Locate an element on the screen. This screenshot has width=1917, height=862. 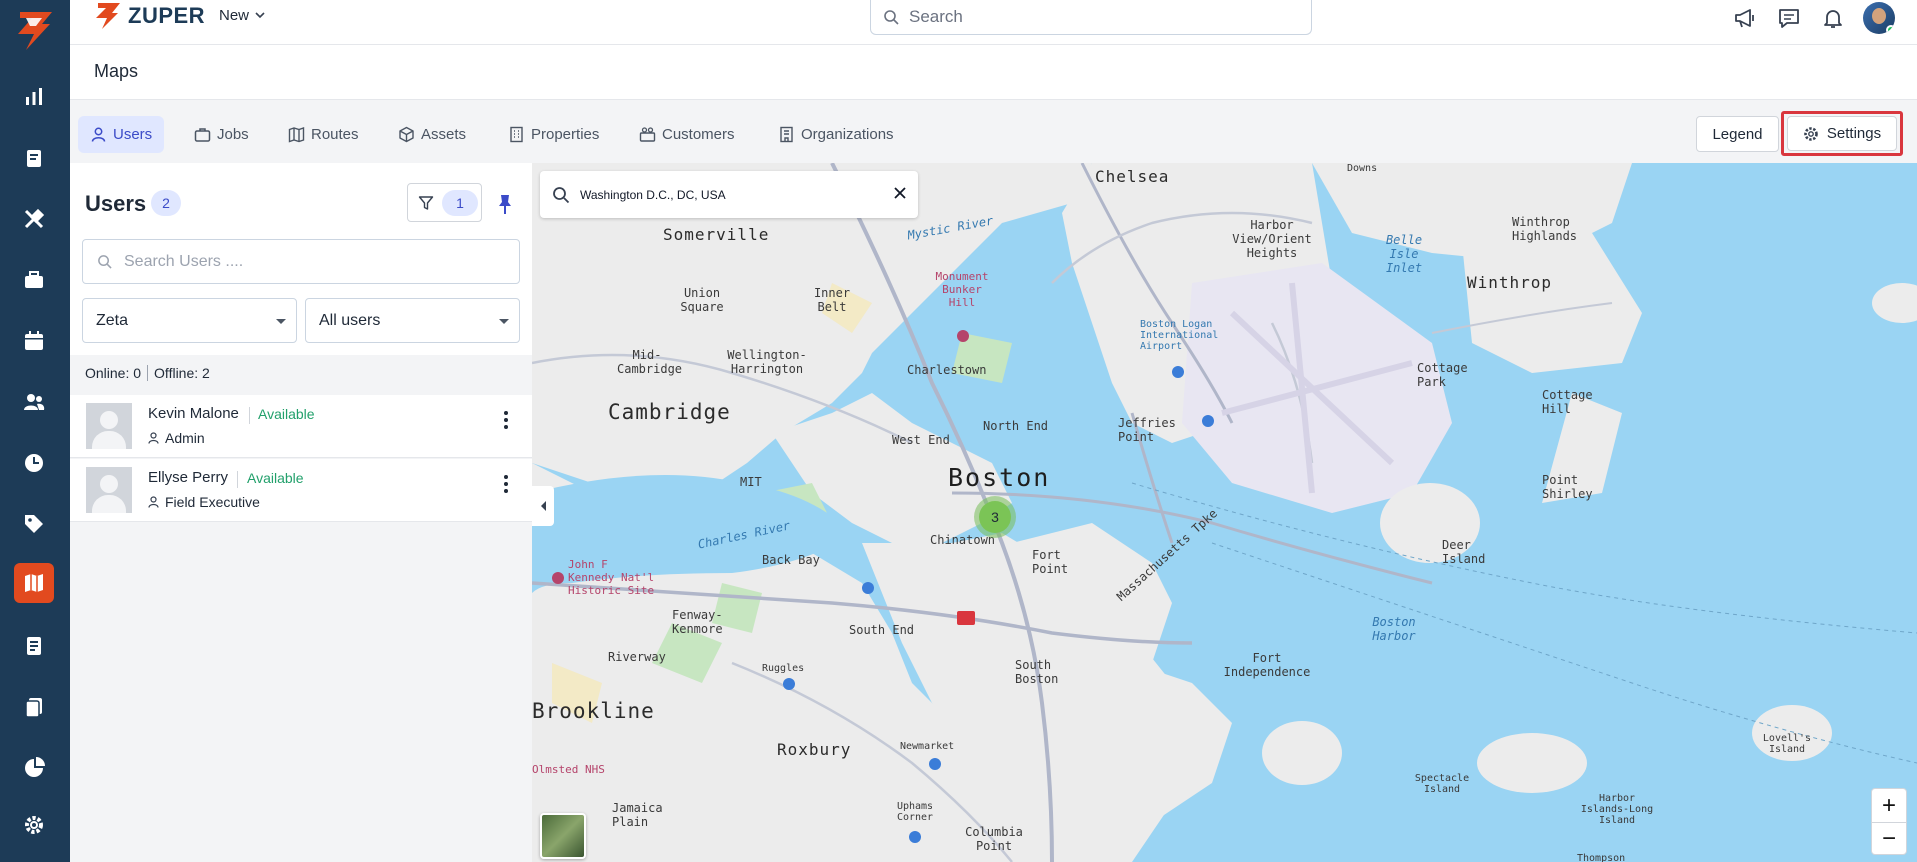
cube-icon is located at coordinates (406, 134).